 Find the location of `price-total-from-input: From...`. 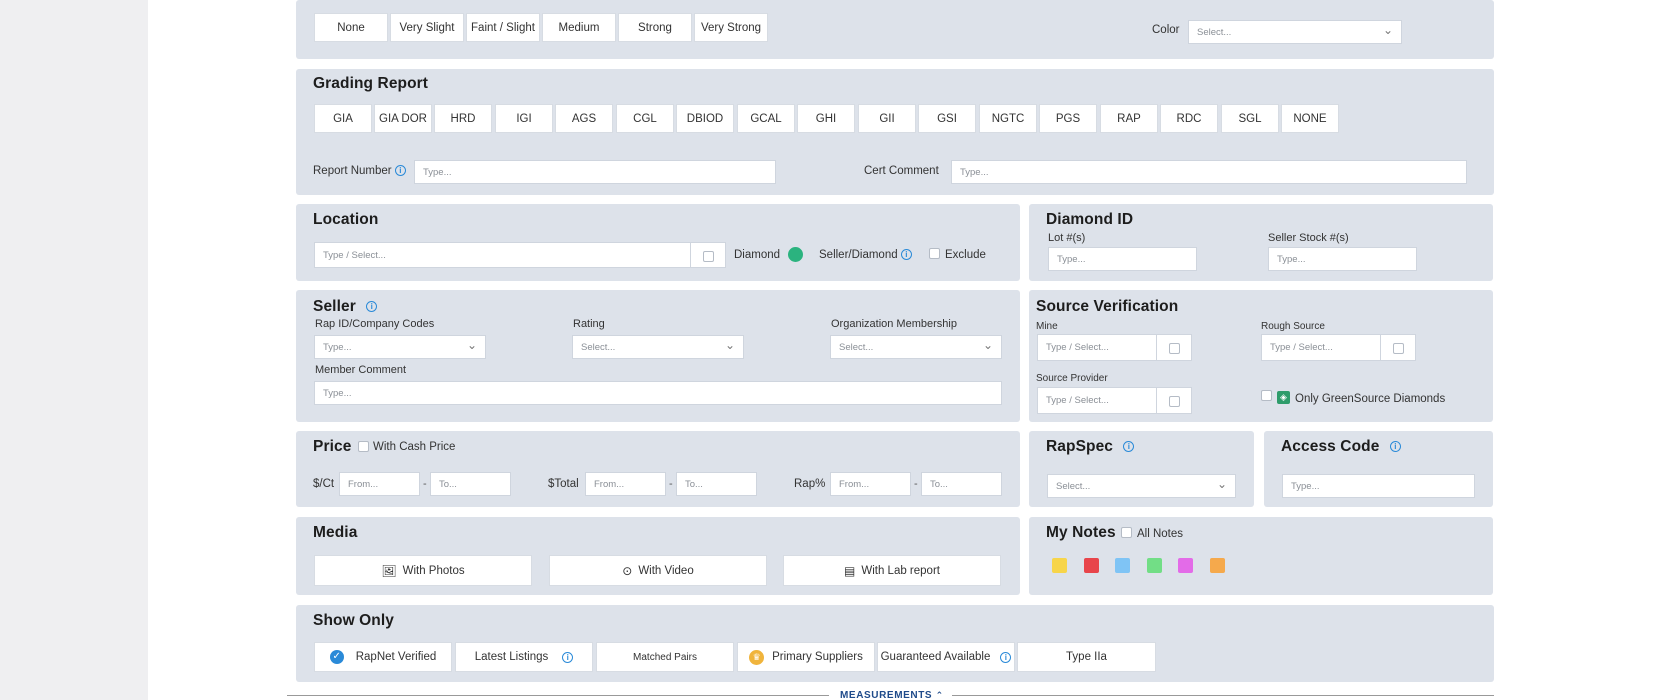

price-total-from-input: From... is located at coordinates (625, 484).